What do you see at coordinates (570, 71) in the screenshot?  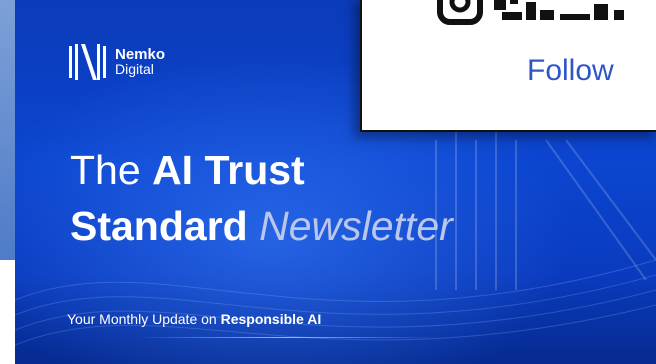 I see `follow-link: Follow` at bounding box center [570, 71].